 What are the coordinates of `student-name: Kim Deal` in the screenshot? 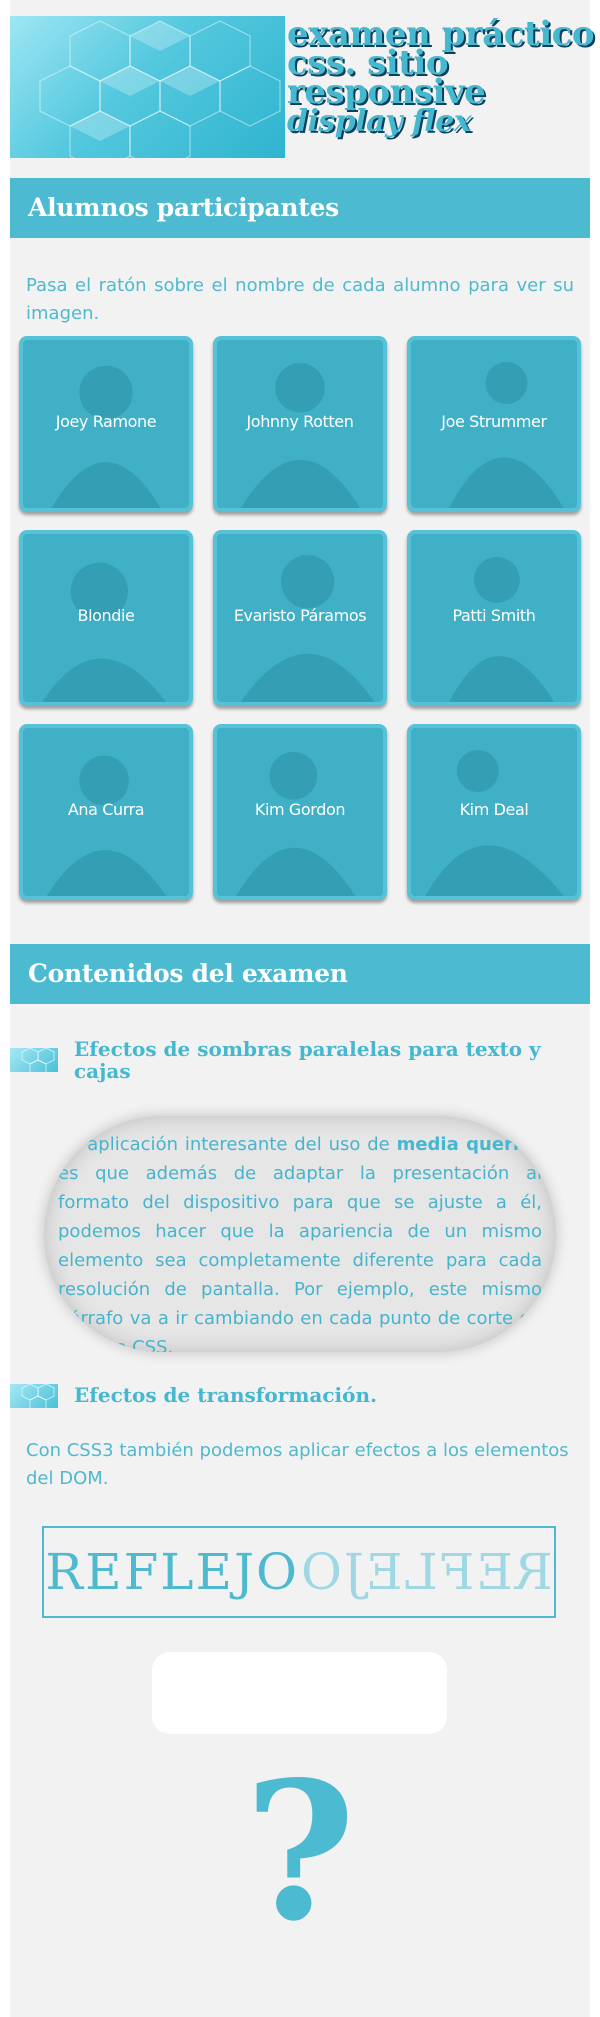 It's located at (494, 809).